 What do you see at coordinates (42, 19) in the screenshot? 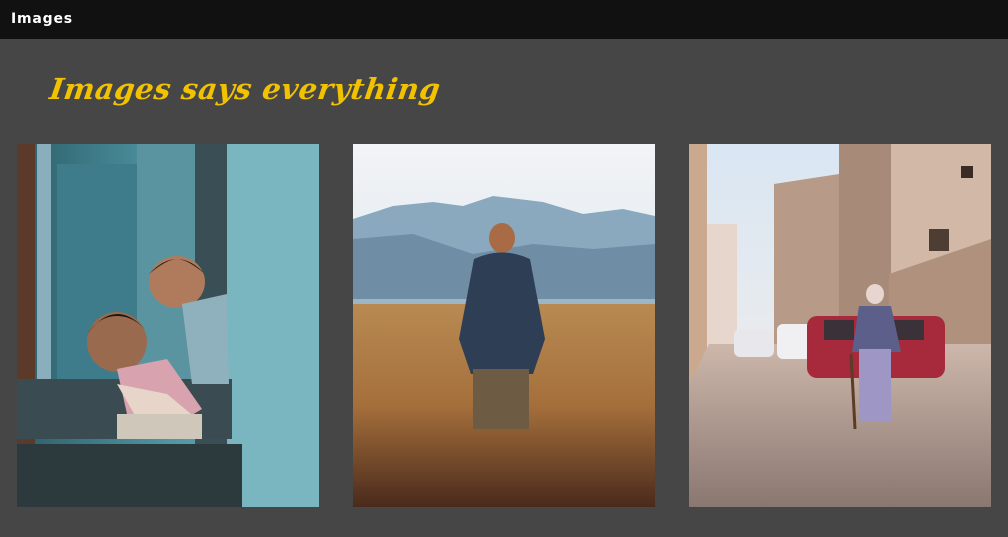
I see `brand-logo-text: Images` at bounding box center [42, 19].